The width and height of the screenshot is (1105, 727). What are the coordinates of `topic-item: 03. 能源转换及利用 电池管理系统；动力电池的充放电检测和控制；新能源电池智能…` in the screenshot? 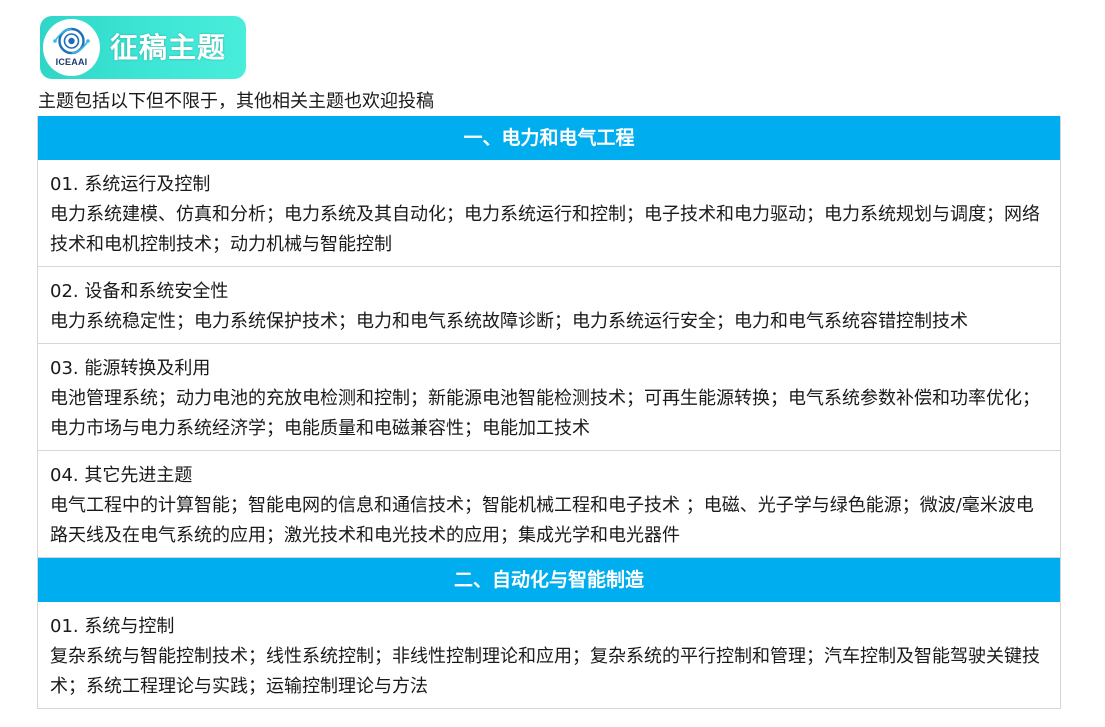 It's located at (549, 397).